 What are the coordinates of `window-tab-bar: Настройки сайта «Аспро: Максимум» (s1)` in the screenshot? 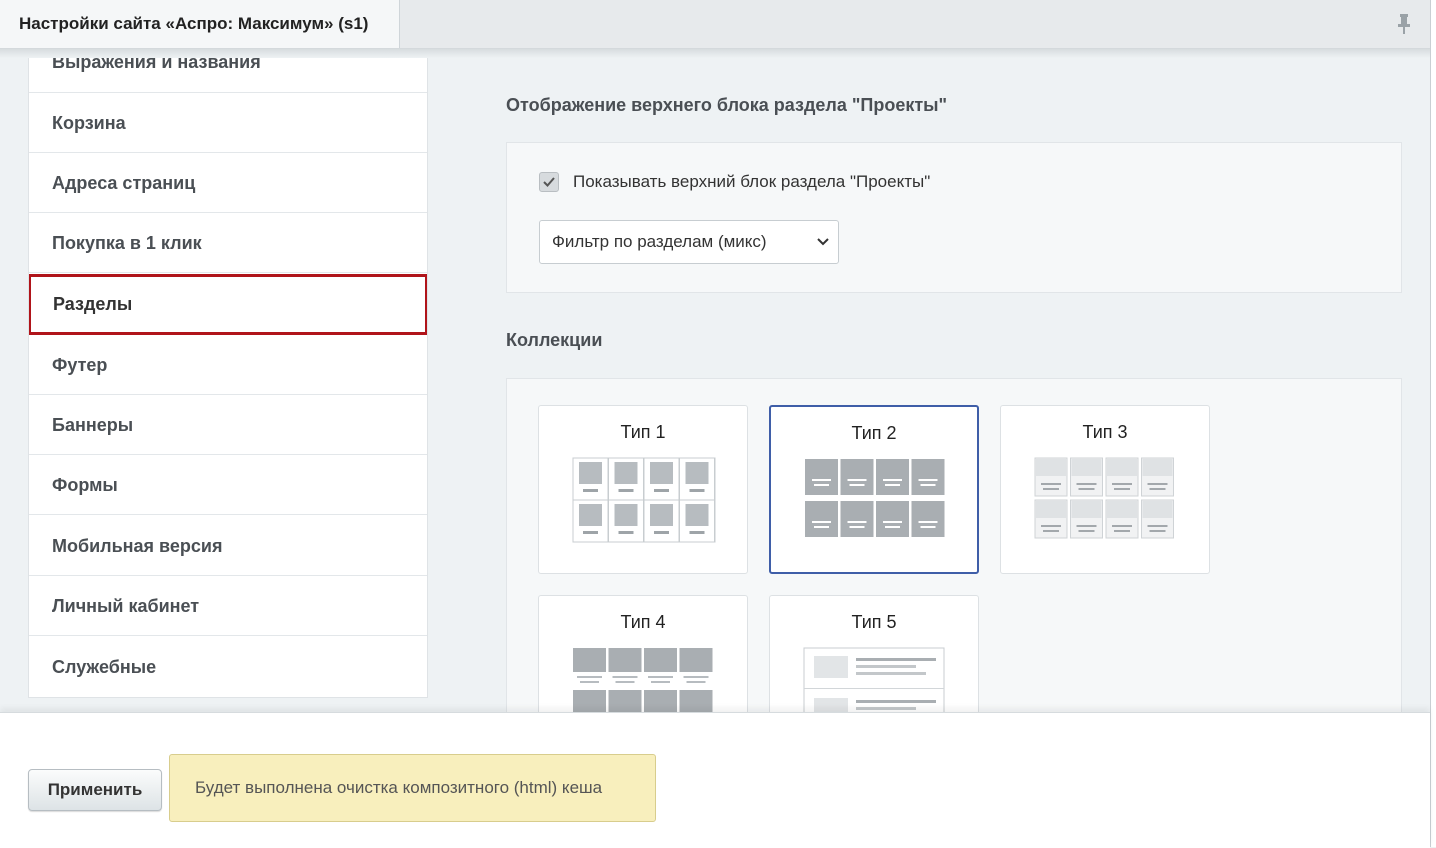 It's located at (715, 24).